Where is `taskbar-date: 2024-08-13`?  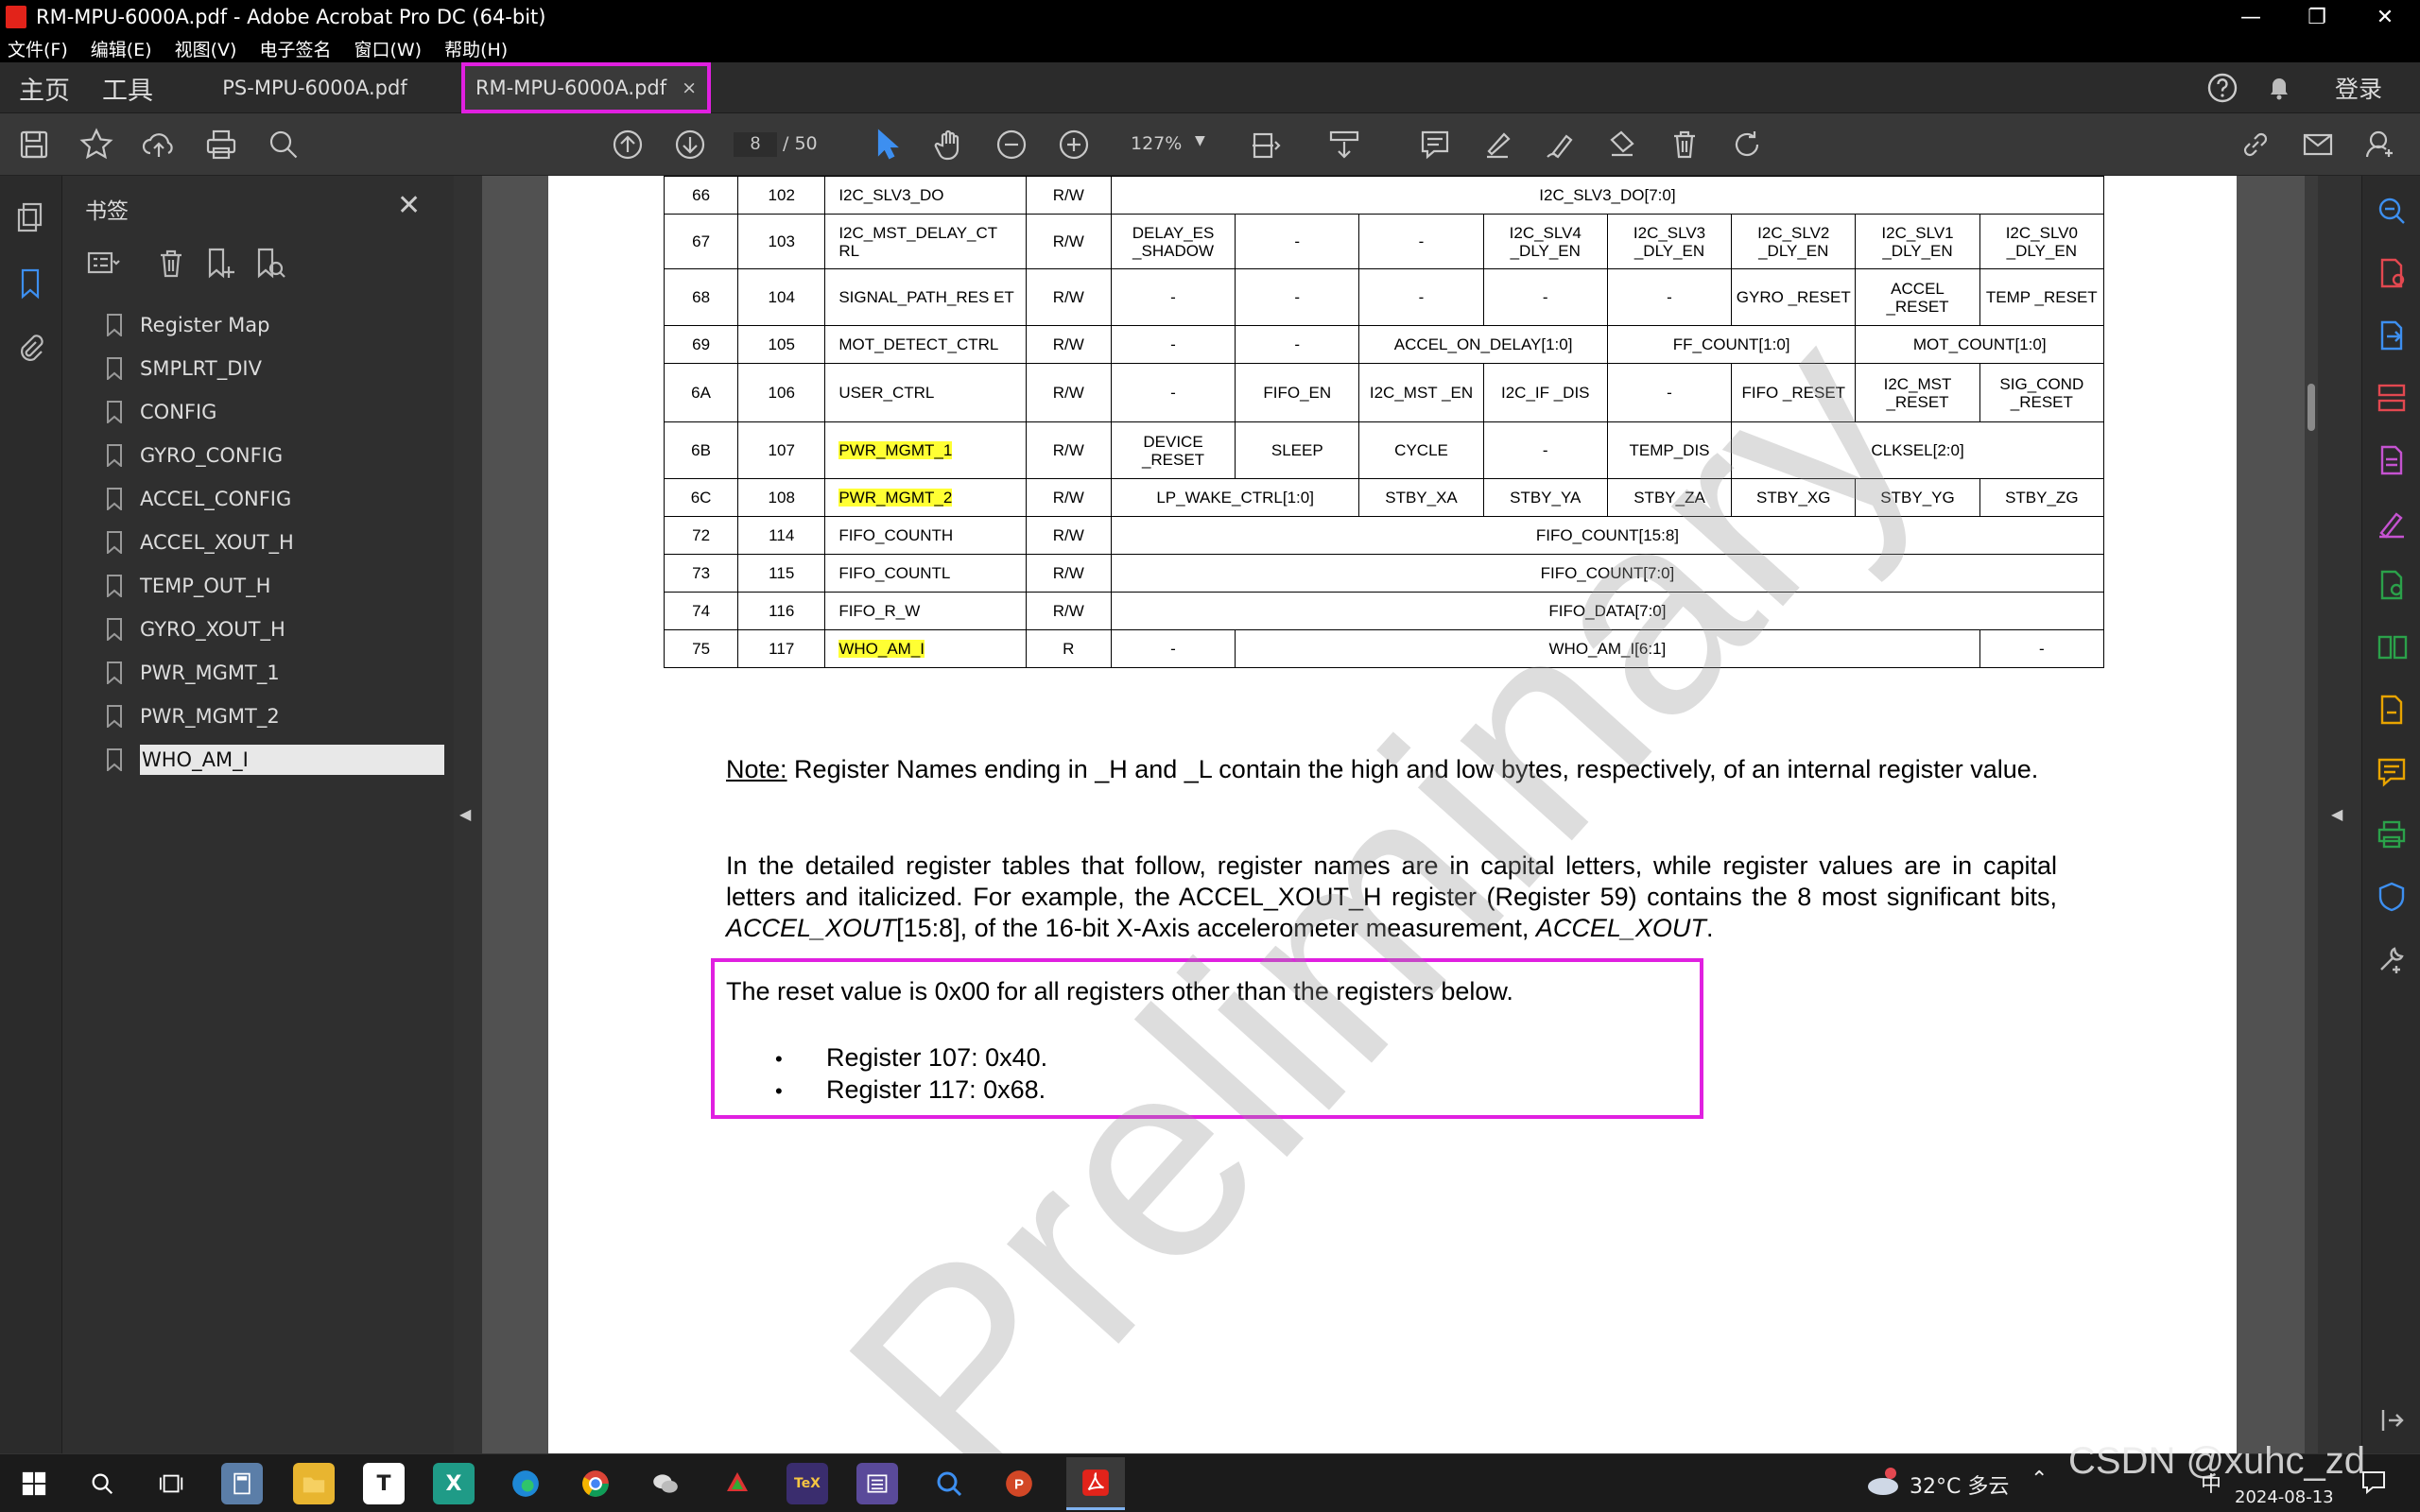
taskbar-date: 2024-08-13 is located at coordinates (2284, 1497).